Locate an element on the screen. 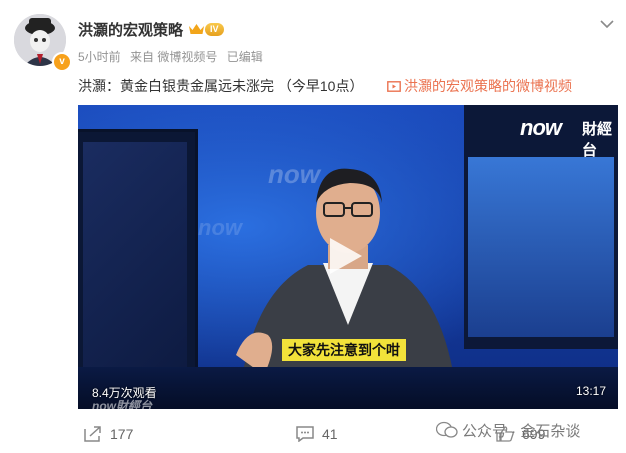 This screenshot has width=626, height=453. wechat-icon is located at coordinates (446, 429).